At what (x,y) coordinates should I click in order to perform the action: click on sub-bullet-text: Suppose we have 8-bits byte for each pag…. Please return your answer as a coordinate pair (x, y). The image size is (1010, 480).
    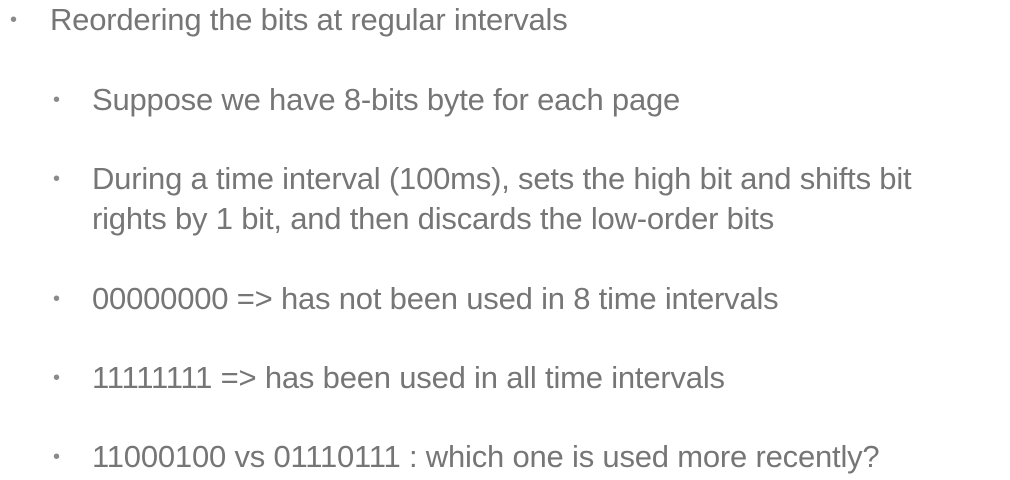
    Looking at the image, I should click on (386, 99).